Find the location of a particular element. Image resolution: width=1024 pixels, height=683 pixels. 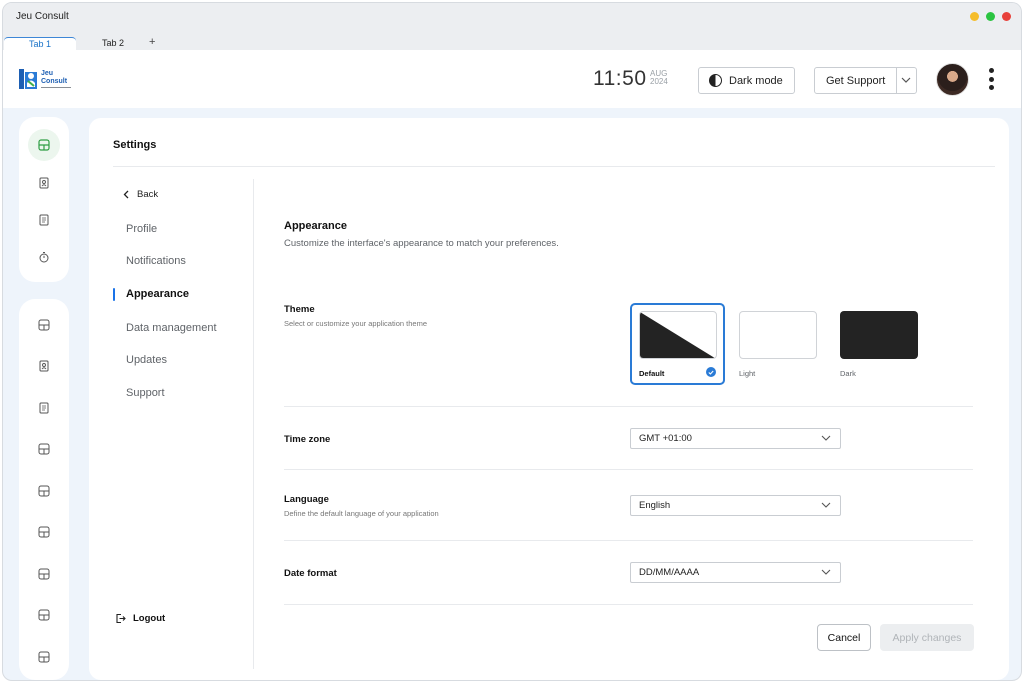

split-divider is located at coordinates (896, 80).